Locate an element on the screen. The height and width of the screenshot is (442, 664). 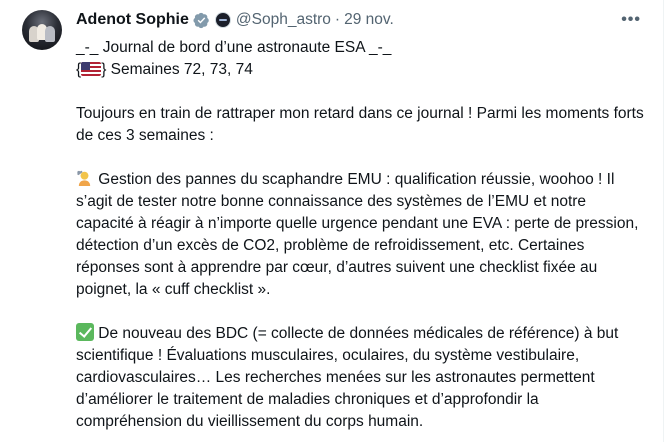
esa-affiliation-badge-icon is located at coordinates (222, 20).